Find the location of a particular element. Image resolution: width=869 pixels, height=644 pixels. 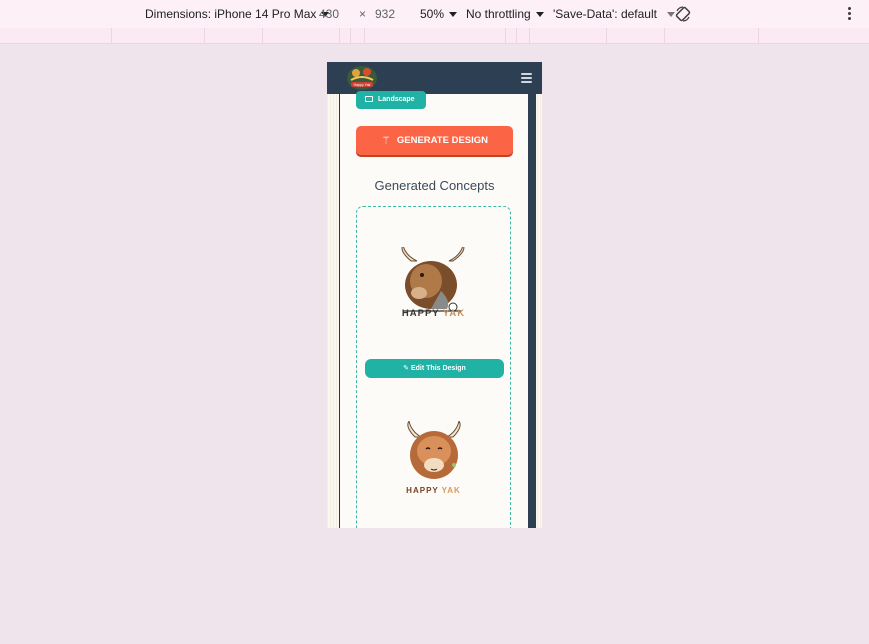

generate-design-button: ⚚ GENERATE DESIGN is located at coordinates (434, 140).